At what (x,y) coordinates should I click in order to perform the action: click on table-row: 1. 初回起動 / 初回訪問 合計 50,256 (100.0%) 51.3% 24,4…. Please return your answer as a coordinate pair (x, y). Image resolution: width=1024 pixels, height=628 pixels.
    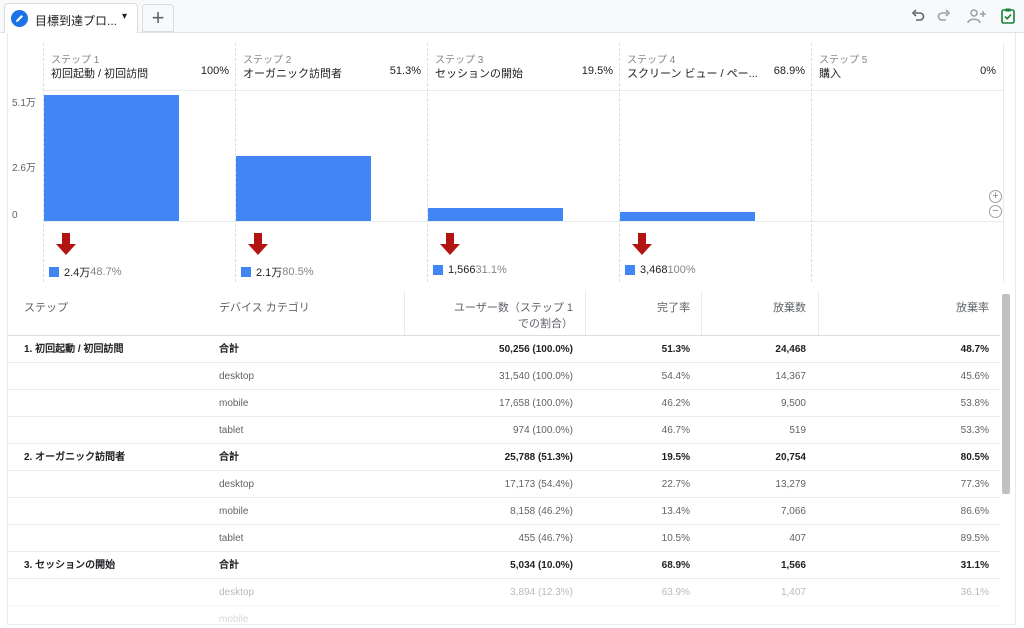
    Looking at the image, I should click on (504, 349).